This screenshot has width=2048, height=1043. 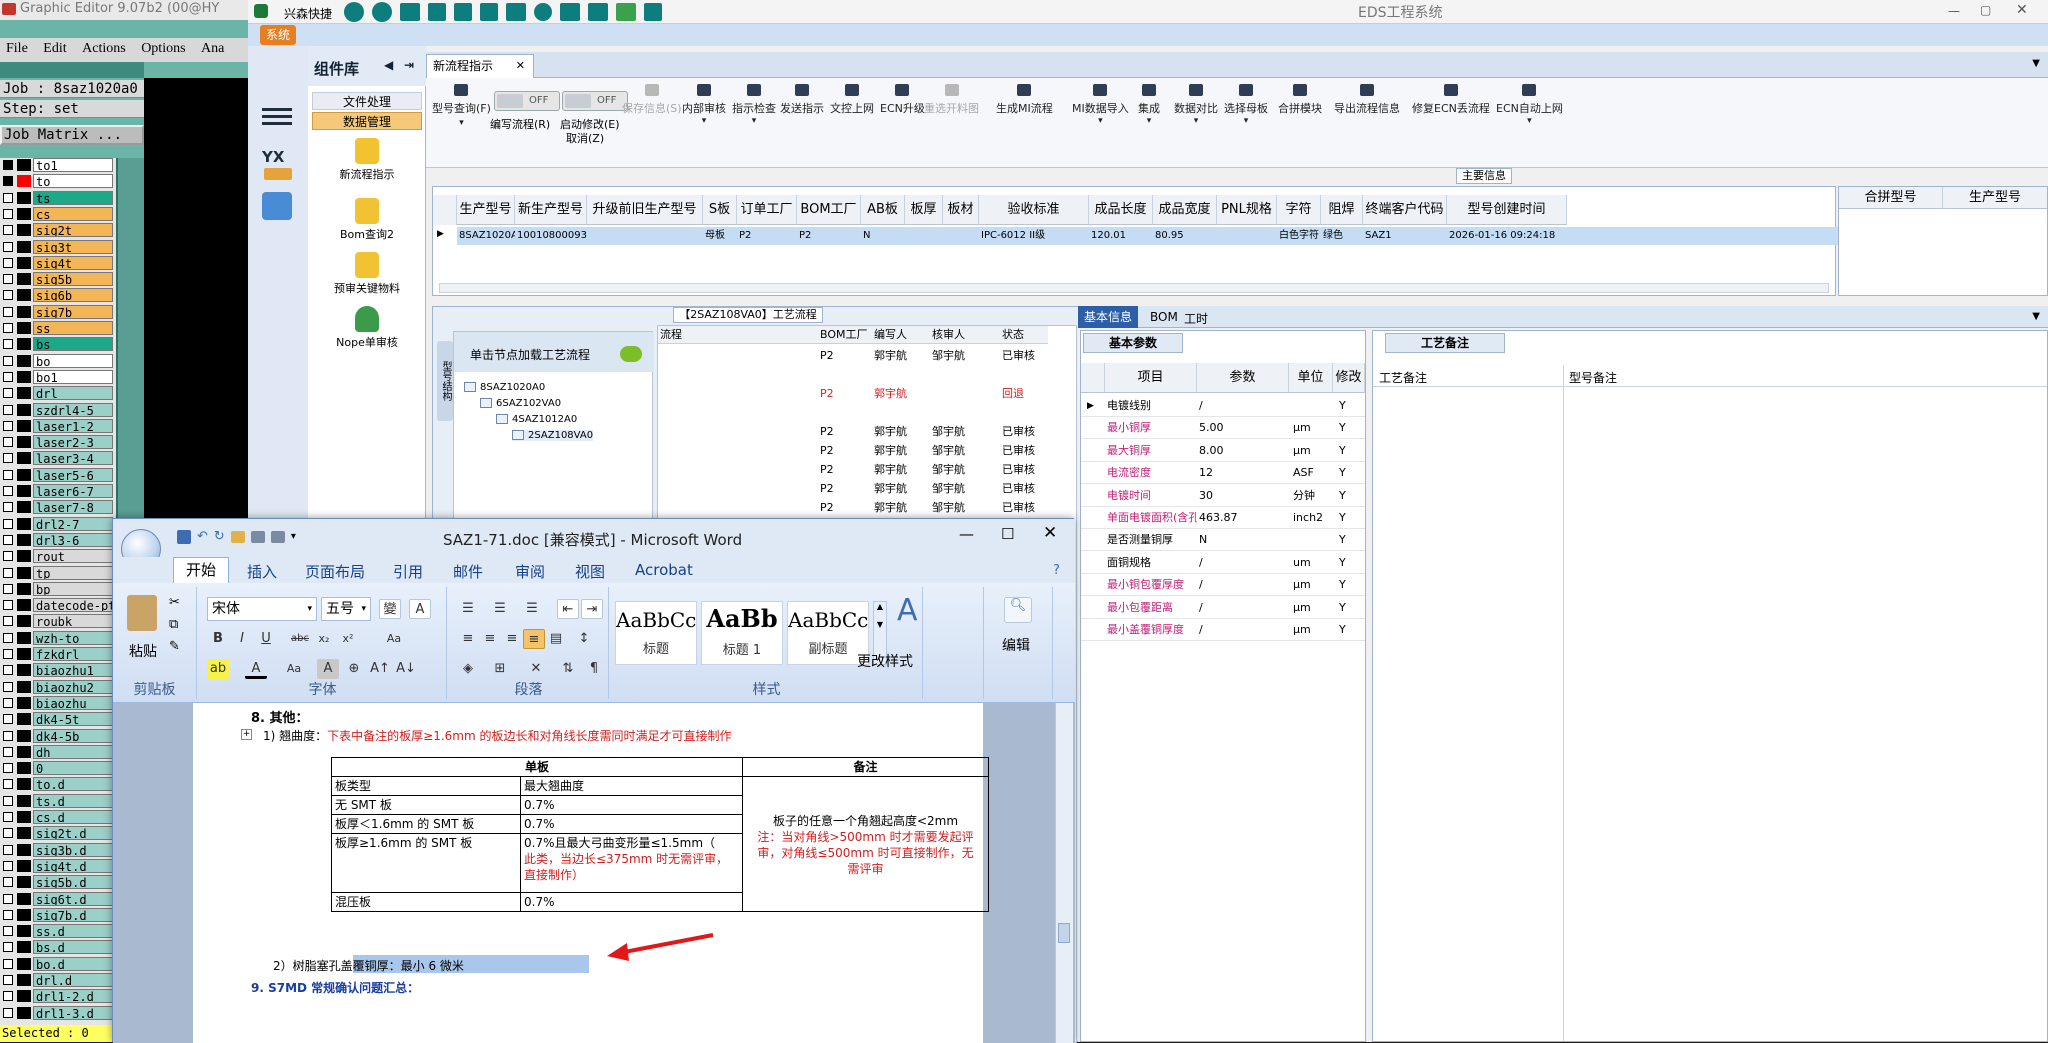 I want to click on mi-import-button: MI数据导入 ▾, so click(x=1100, y=105).